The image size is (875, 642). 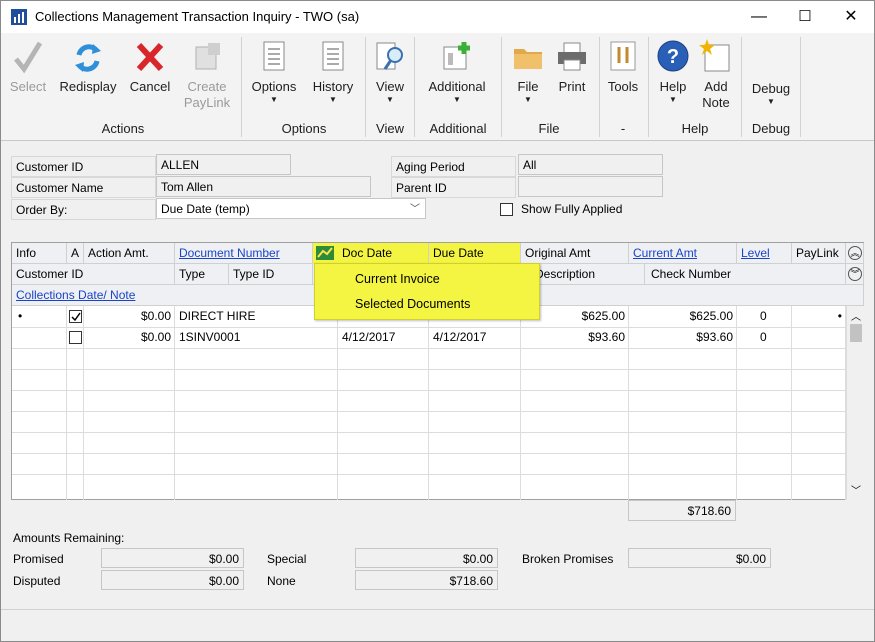 What do you see at coordinates (38, 337) in the screenshot?
I see `row2-info` at bounding box center [38, 337].